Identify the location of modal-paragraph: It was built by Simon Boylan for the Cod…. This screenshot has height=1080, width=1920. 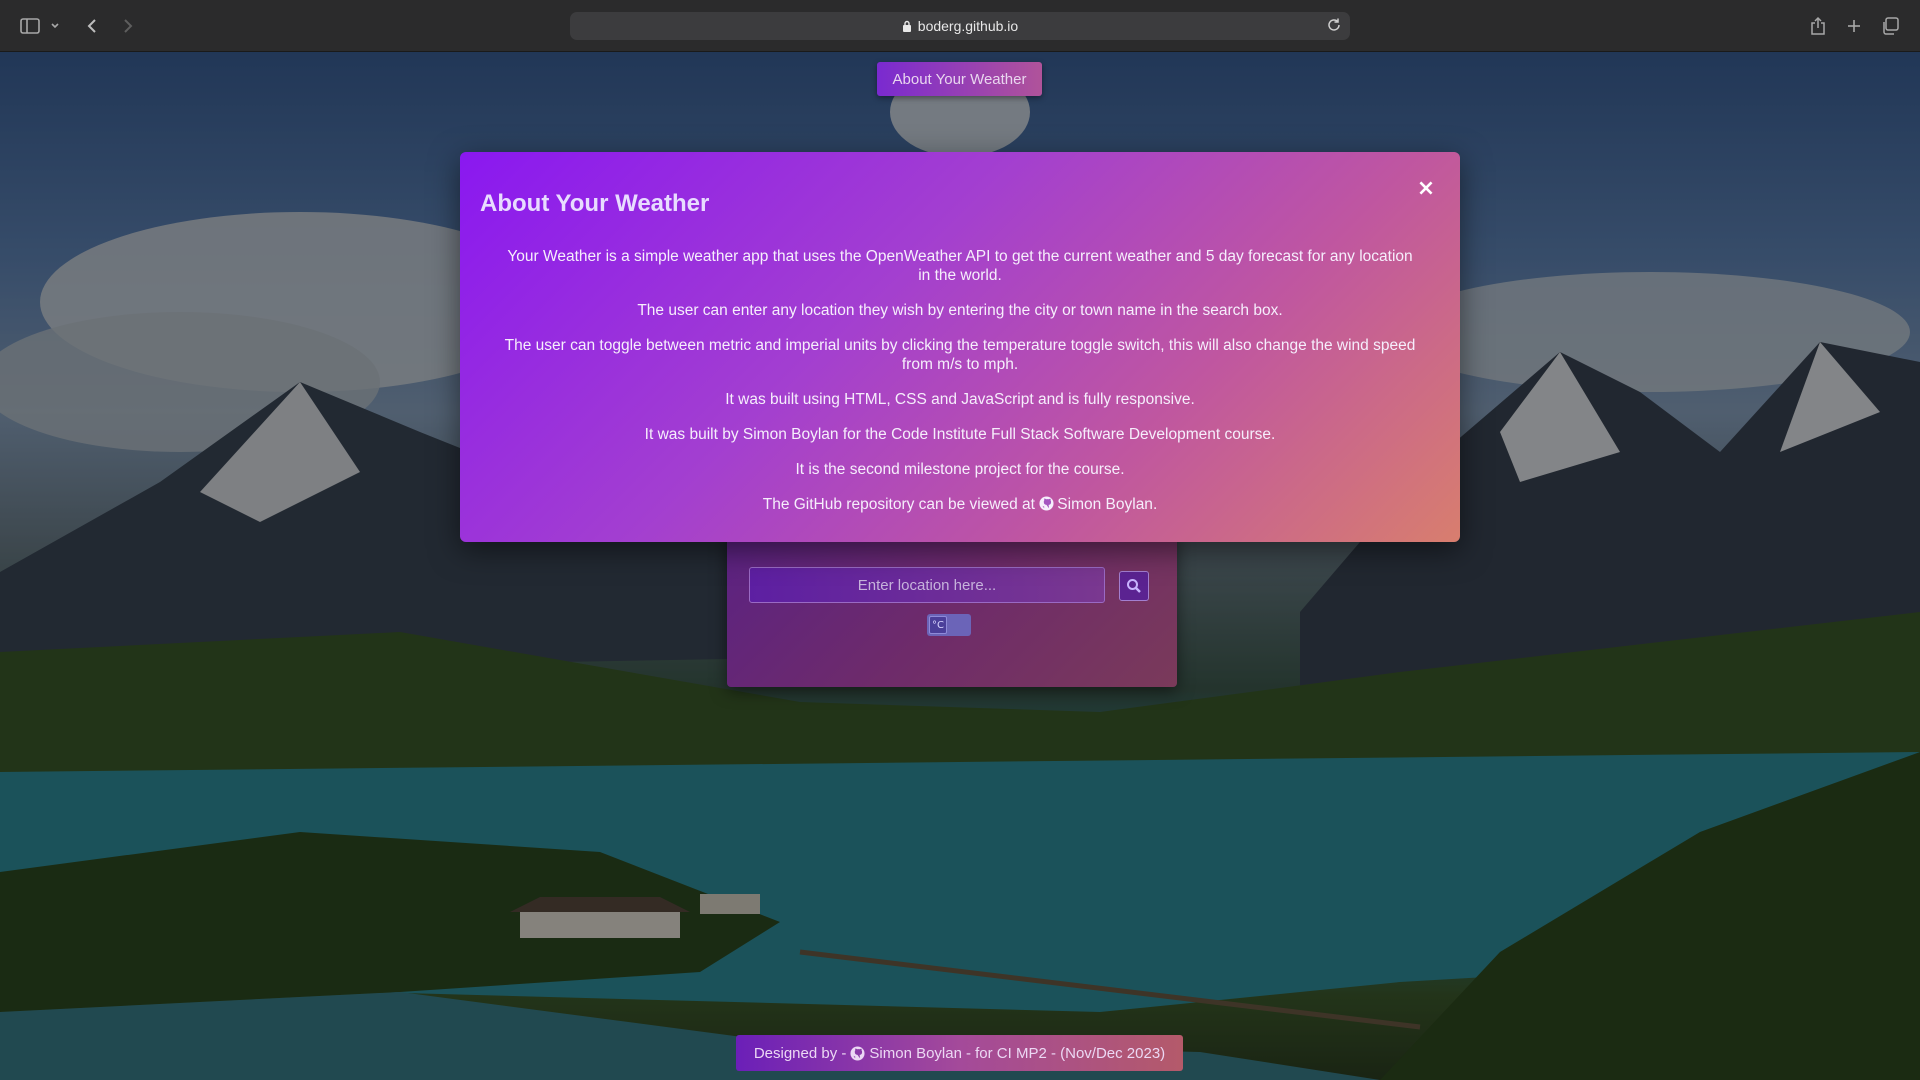
(960, 434).